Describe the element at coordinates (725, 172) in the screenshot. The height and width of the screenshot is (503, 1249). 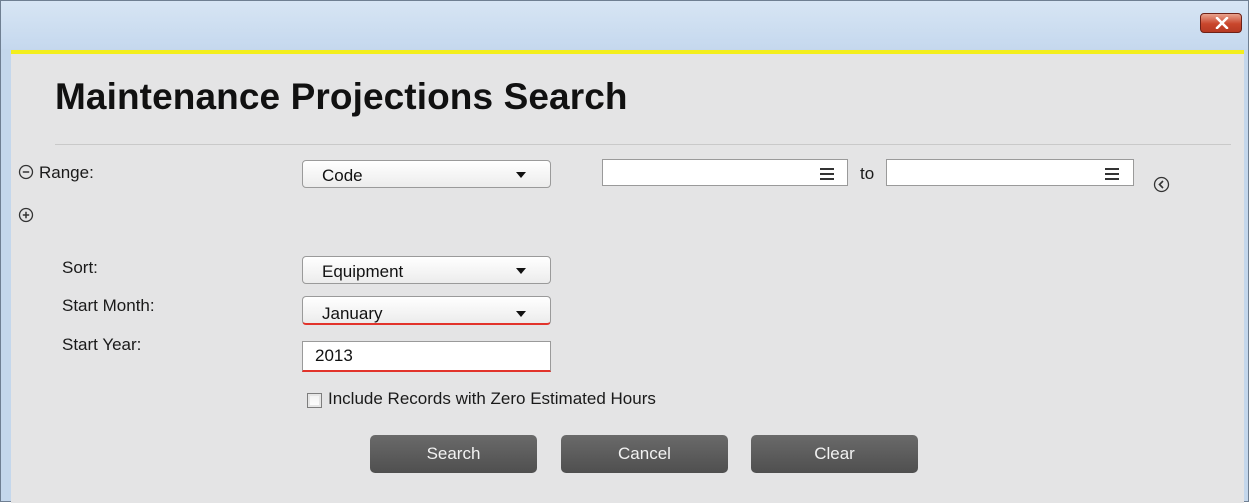
I see `range-from-input` at that location.